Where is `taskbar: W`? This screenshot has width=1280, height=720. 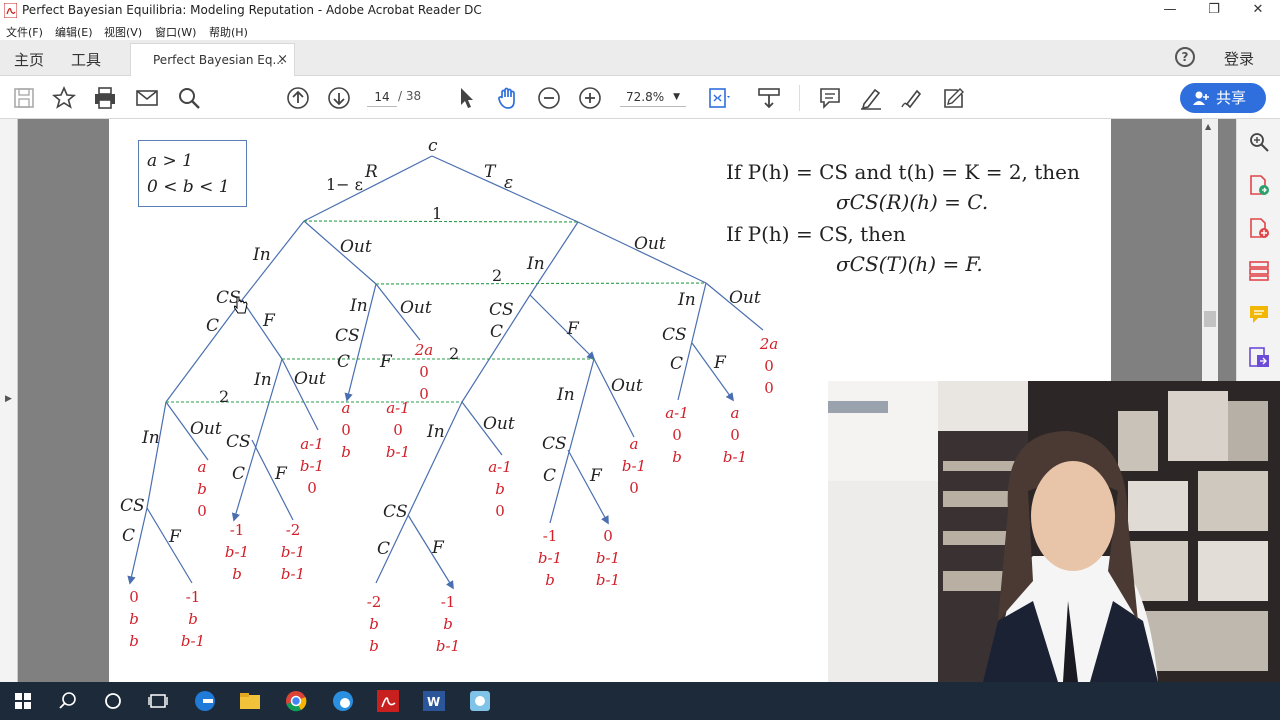
taskbar: W is located at coordinates (640, 701).